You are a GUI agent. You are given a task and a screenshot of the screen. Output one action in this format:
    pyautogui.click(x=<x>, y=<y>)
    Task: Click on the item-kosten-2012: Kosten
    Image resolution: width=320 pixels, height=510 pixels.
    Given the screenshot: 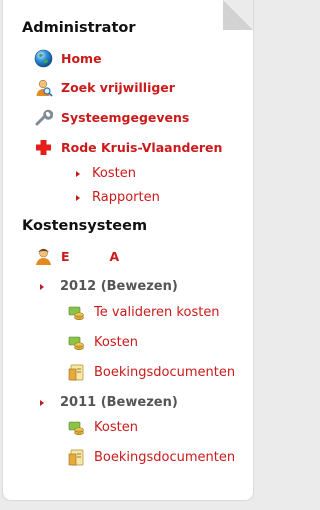 What is the action you would take?
    pyautogui.click(x=102, y=342)
    